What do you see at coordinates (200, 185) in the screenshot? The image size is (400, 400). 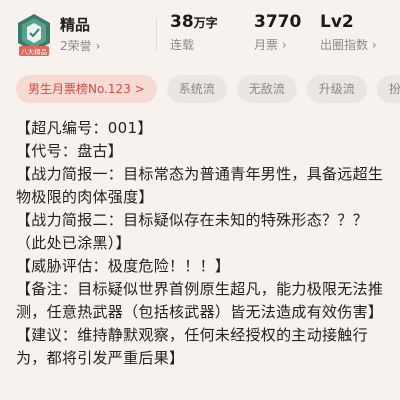 I see `synopsis-line: 【战力简报一：目标常态为普通青年男性，具备远超生物极限的肉体强度】` at bounding box center [200, 185].